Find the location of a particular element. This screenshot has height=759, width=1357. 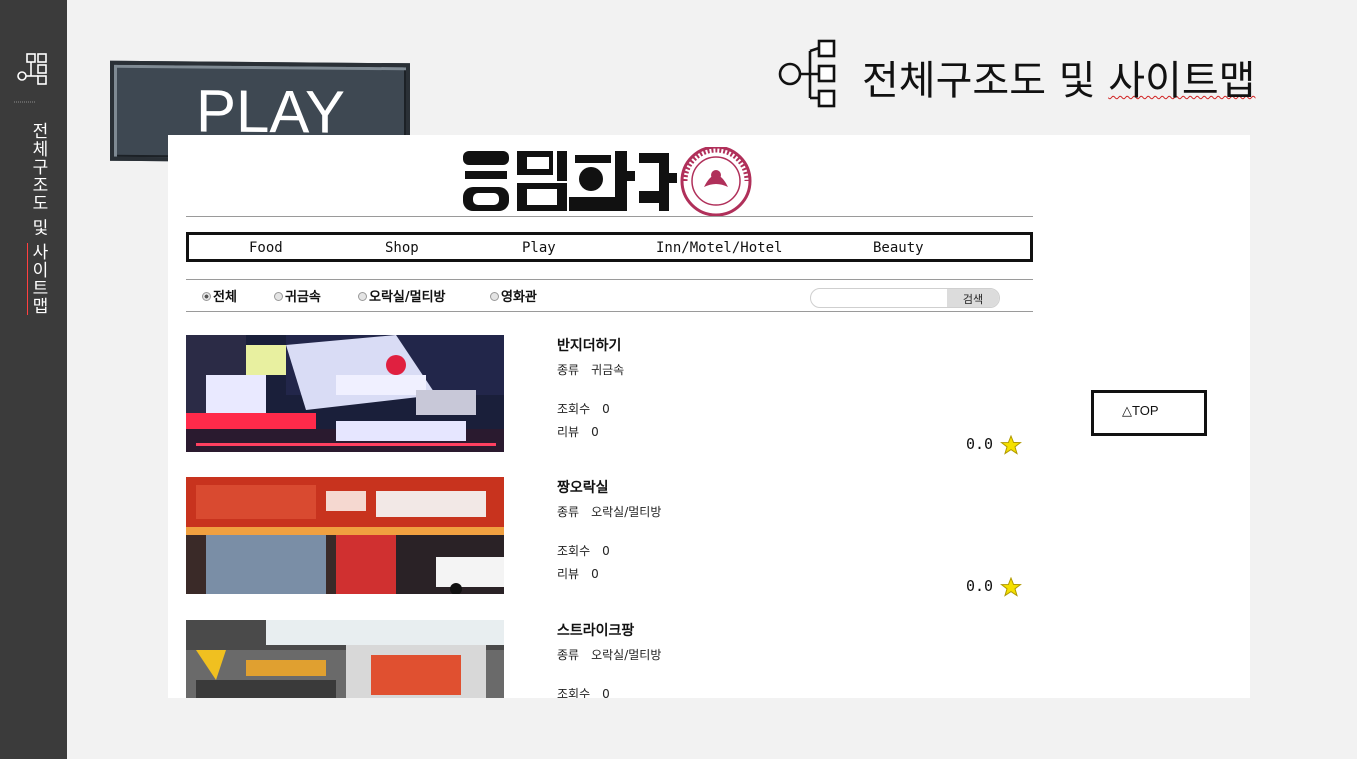

site-logo is located at coordinates (613, 182).